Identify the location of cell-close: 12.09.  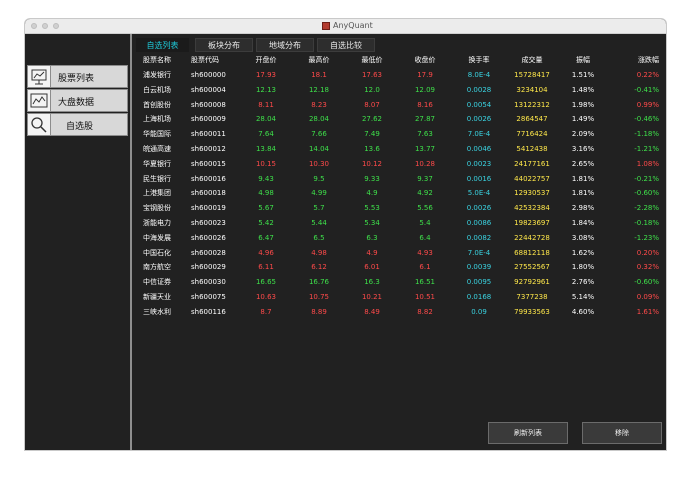
(425, 89).